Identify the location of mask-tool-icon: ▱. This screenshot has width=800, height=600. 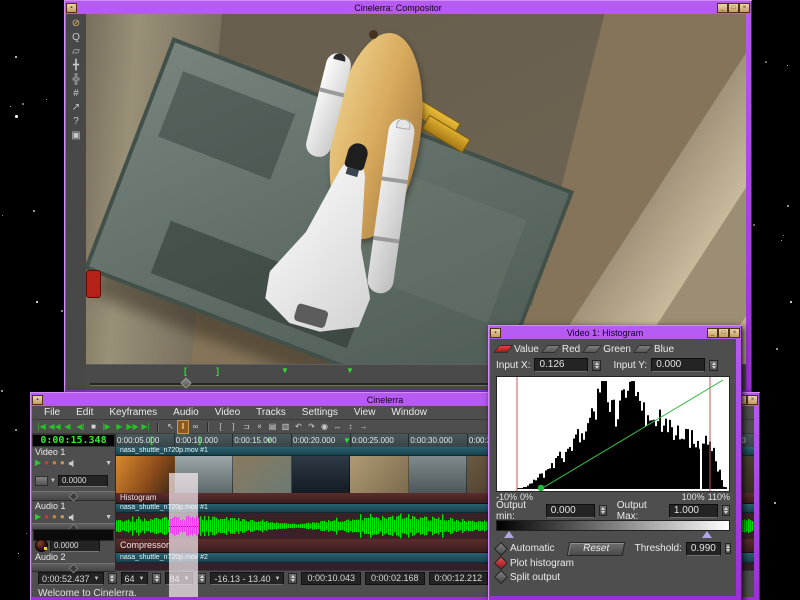
(76, 52).